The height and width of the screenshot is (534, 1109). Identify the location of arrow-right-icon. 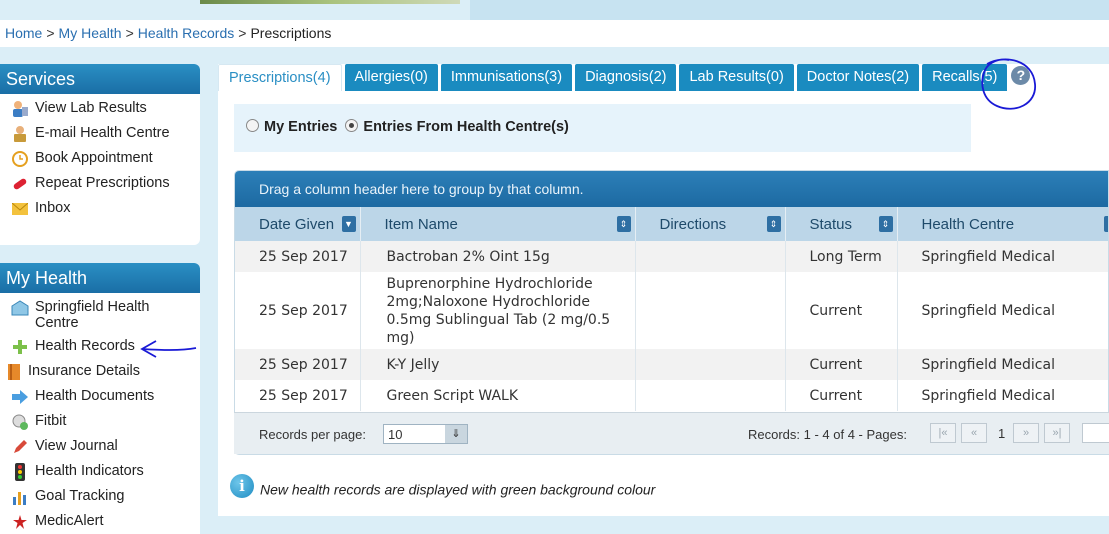
(20, 397).